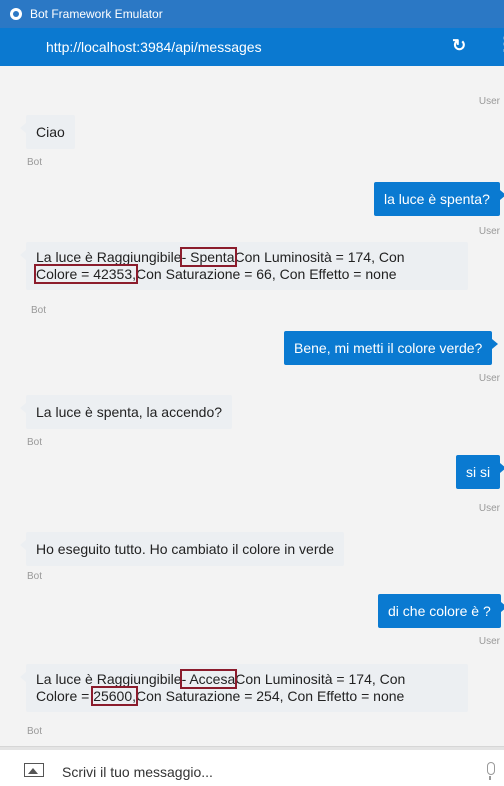  I want to click on window-title: Bot Framework Emulator, so click(96, 14).